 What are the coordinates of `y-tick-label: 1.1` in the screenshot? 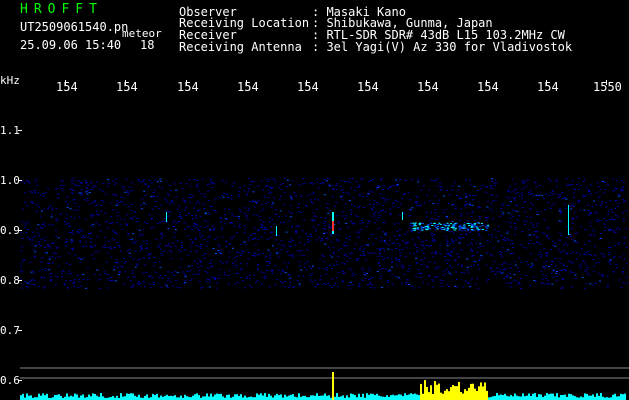 It's located at (10, 130).